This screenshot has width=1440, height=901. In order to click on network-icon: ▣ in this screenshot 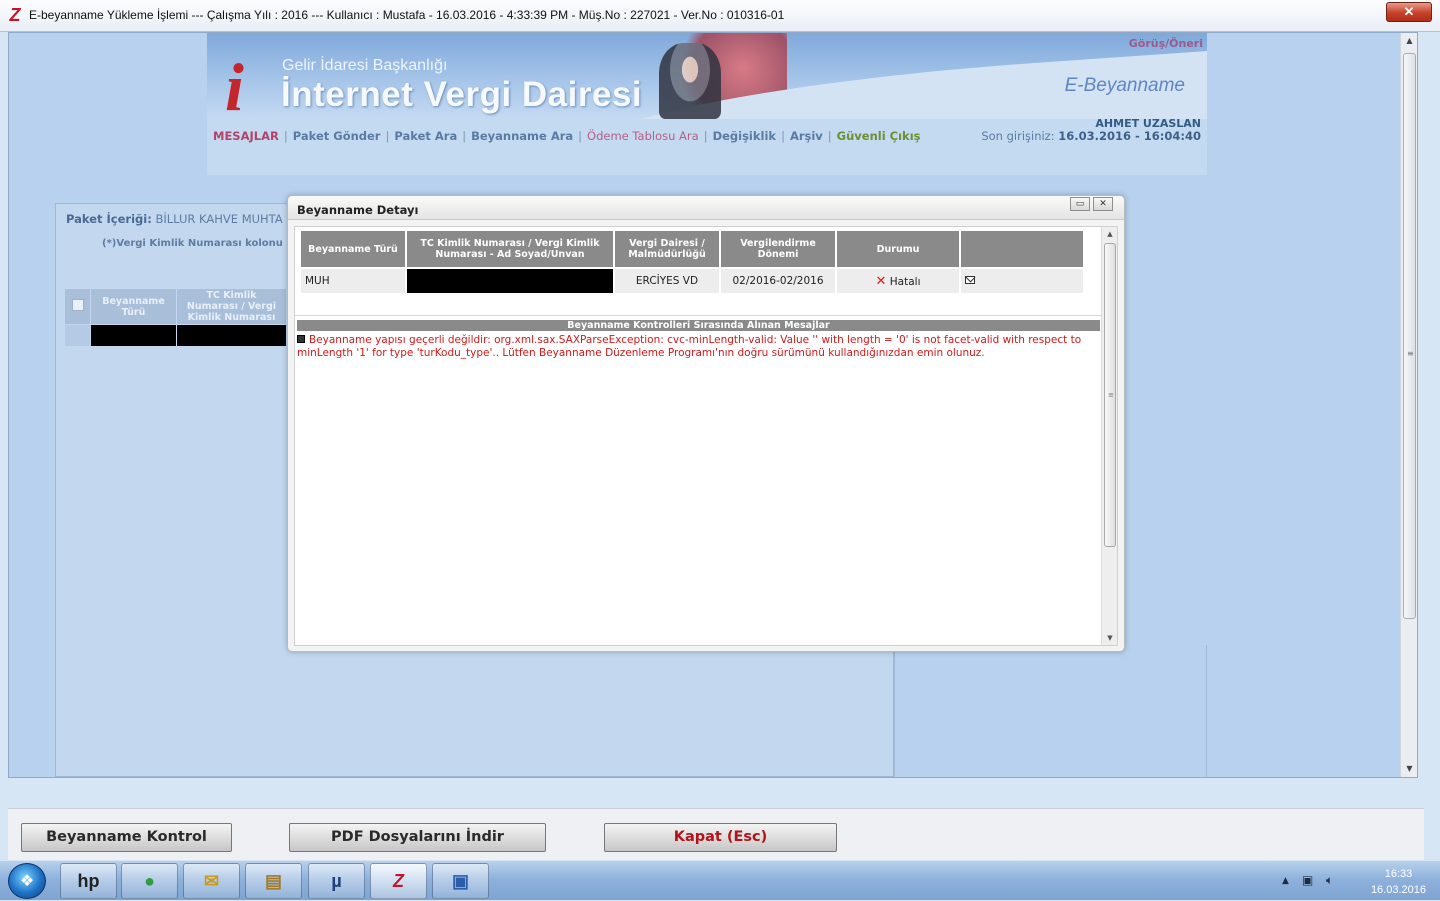, I will do `click(1307, 880)`.